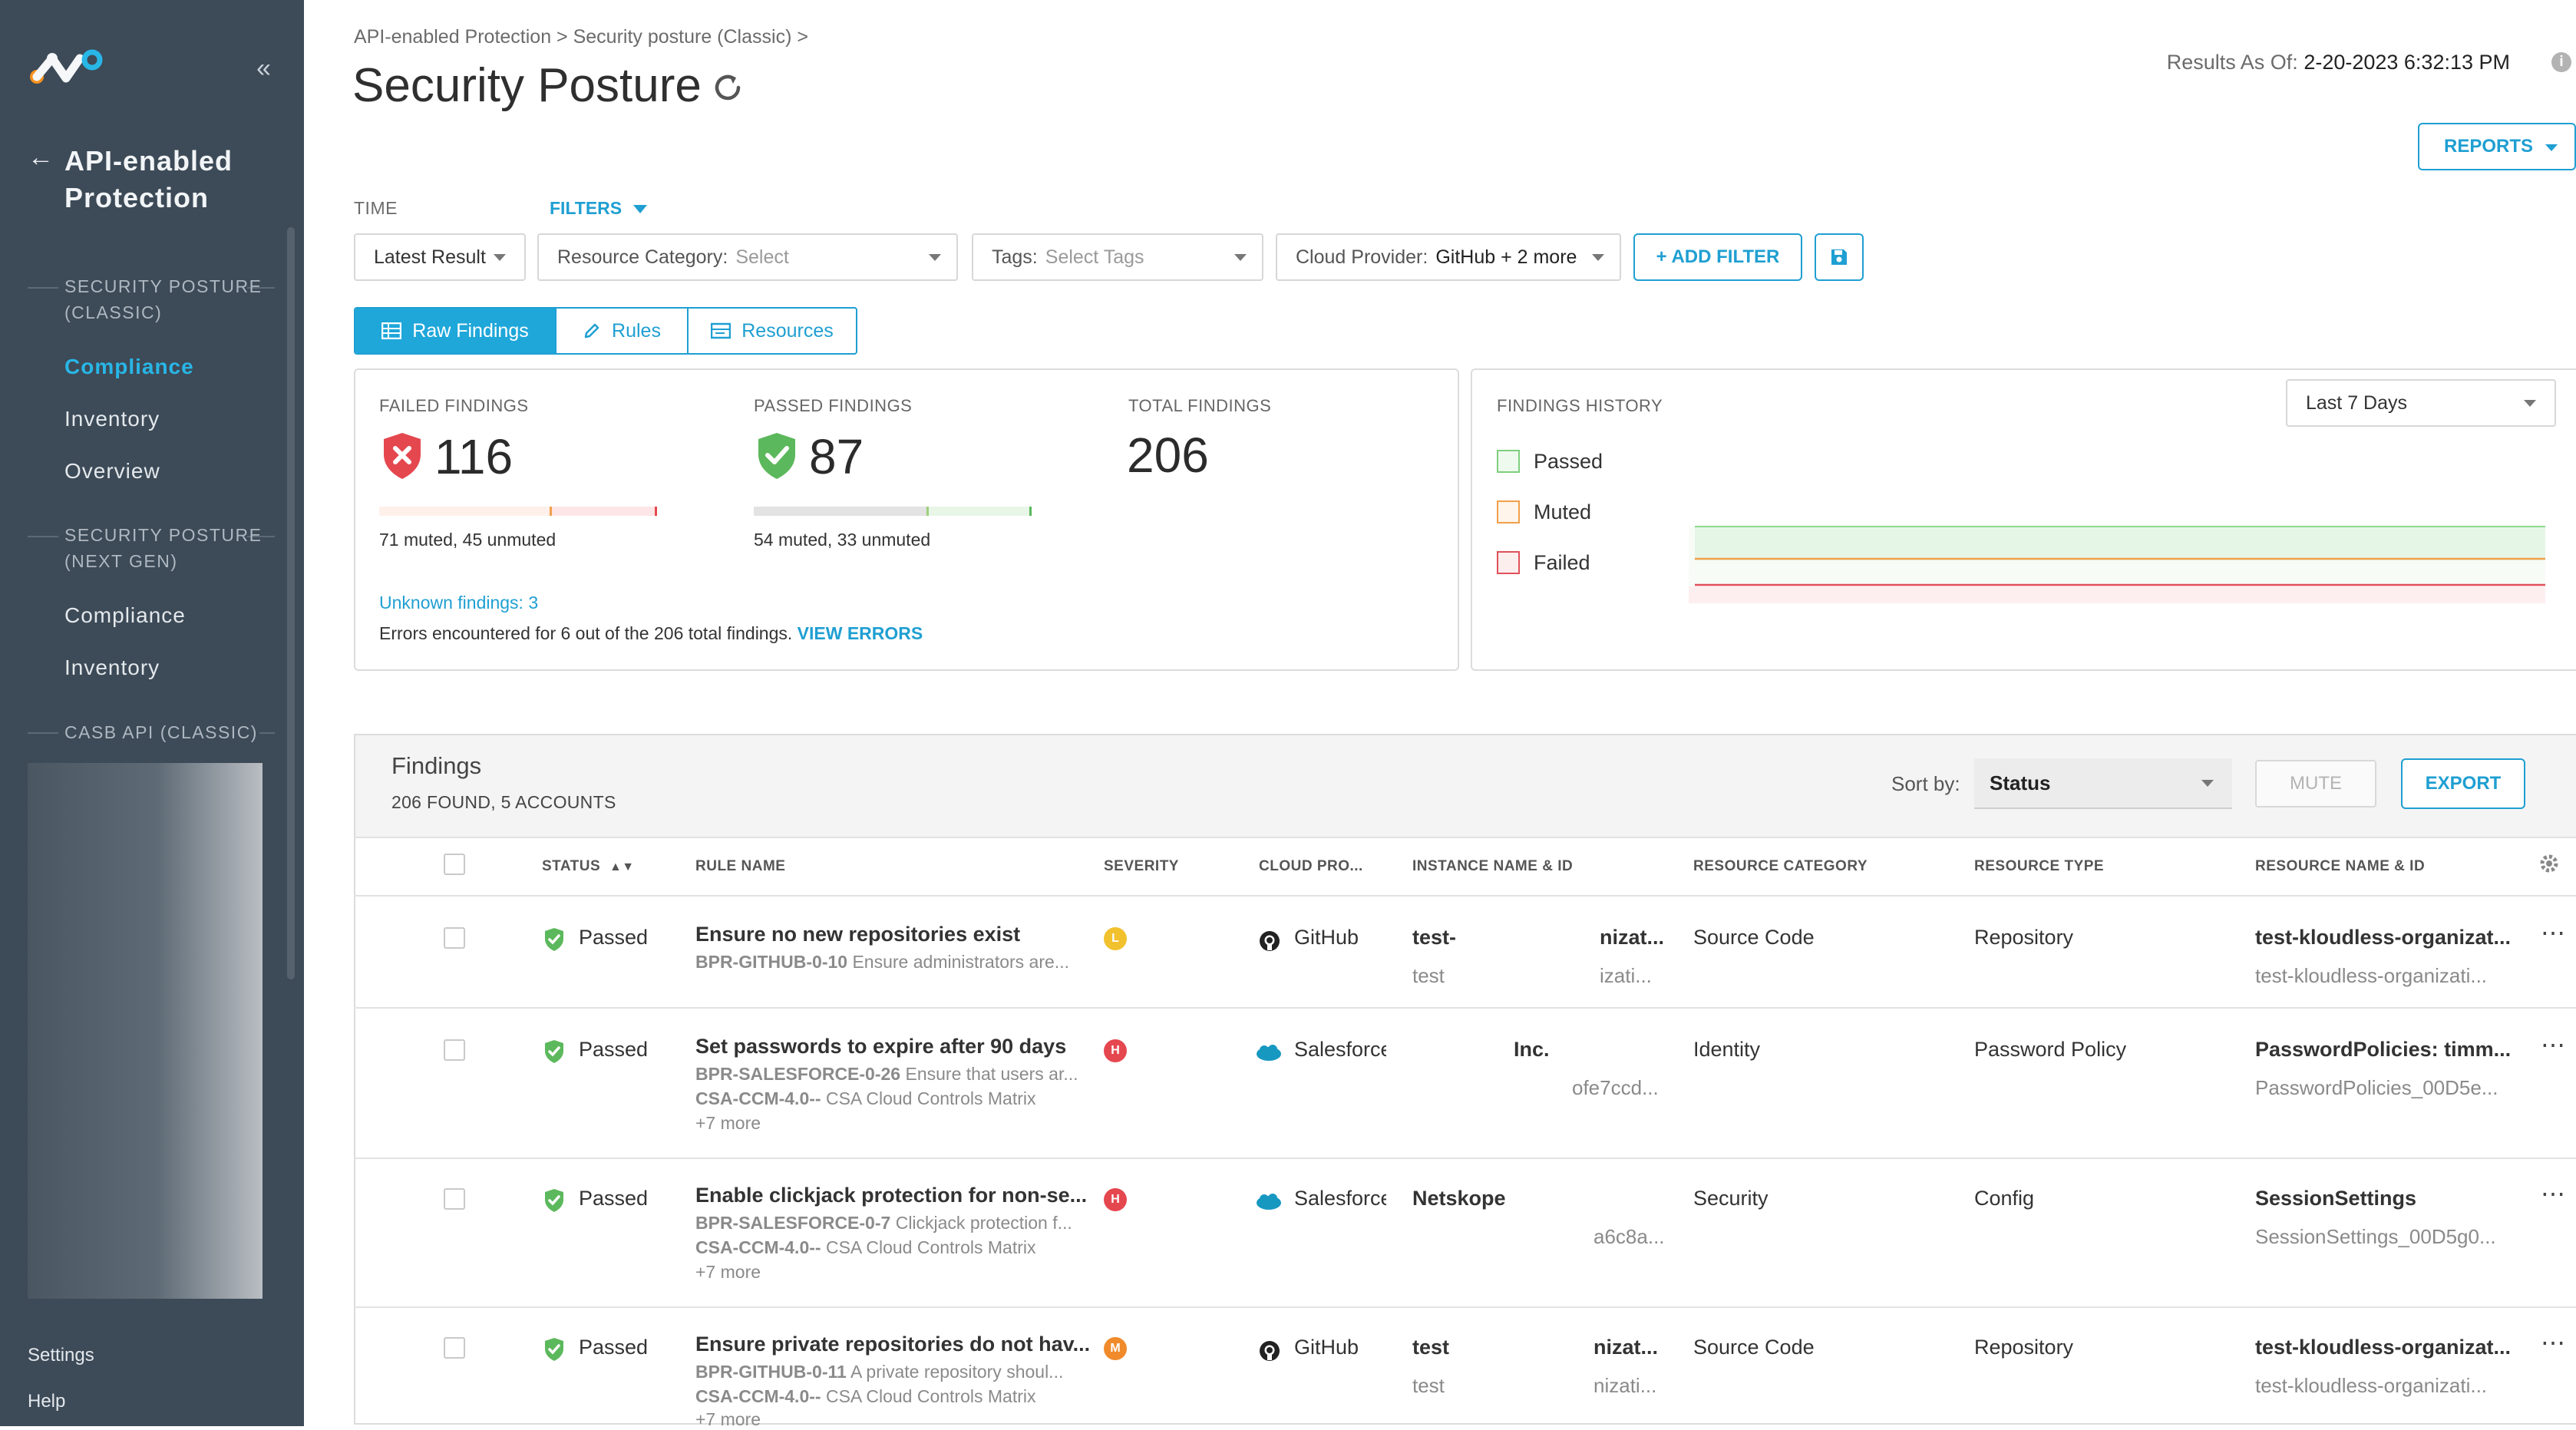 This screenshot has width=2576, height=1430. Describe the element at coordinates (1563, 511) in the screenshot. I see `legend-muted-label: Muted` at that location.